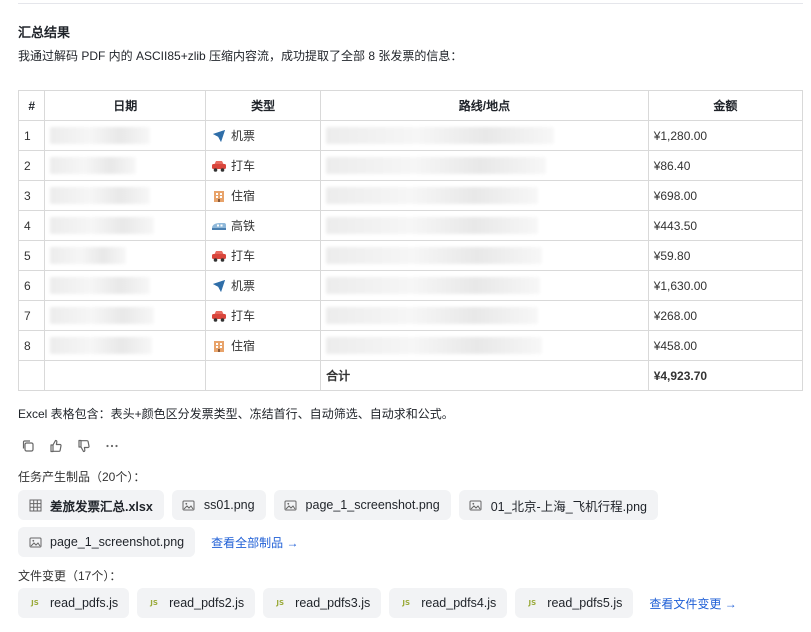 The height and width of the screenshot is (632, 811). Describe the element at coordinates (70, 446) in the screenshot. I see `message-actions` at that location.